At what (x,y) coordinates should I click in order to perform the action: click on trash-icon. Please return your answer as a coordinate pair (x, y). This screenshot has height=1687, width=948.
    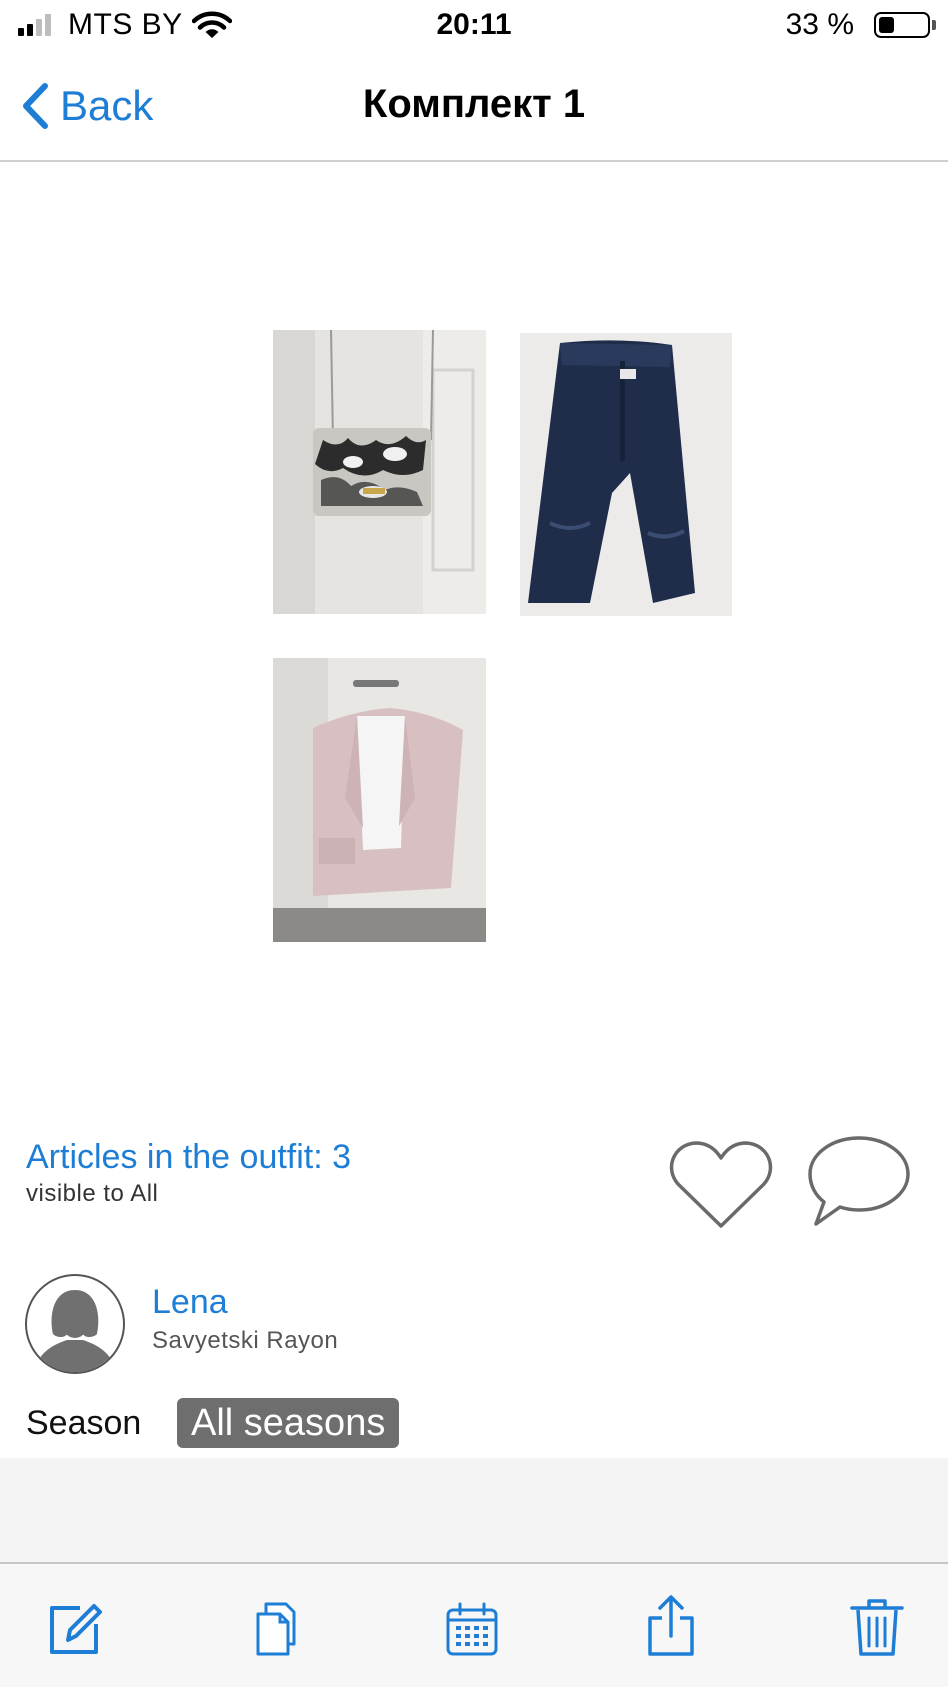
    Looking at the image, I should click on (877, 1629).